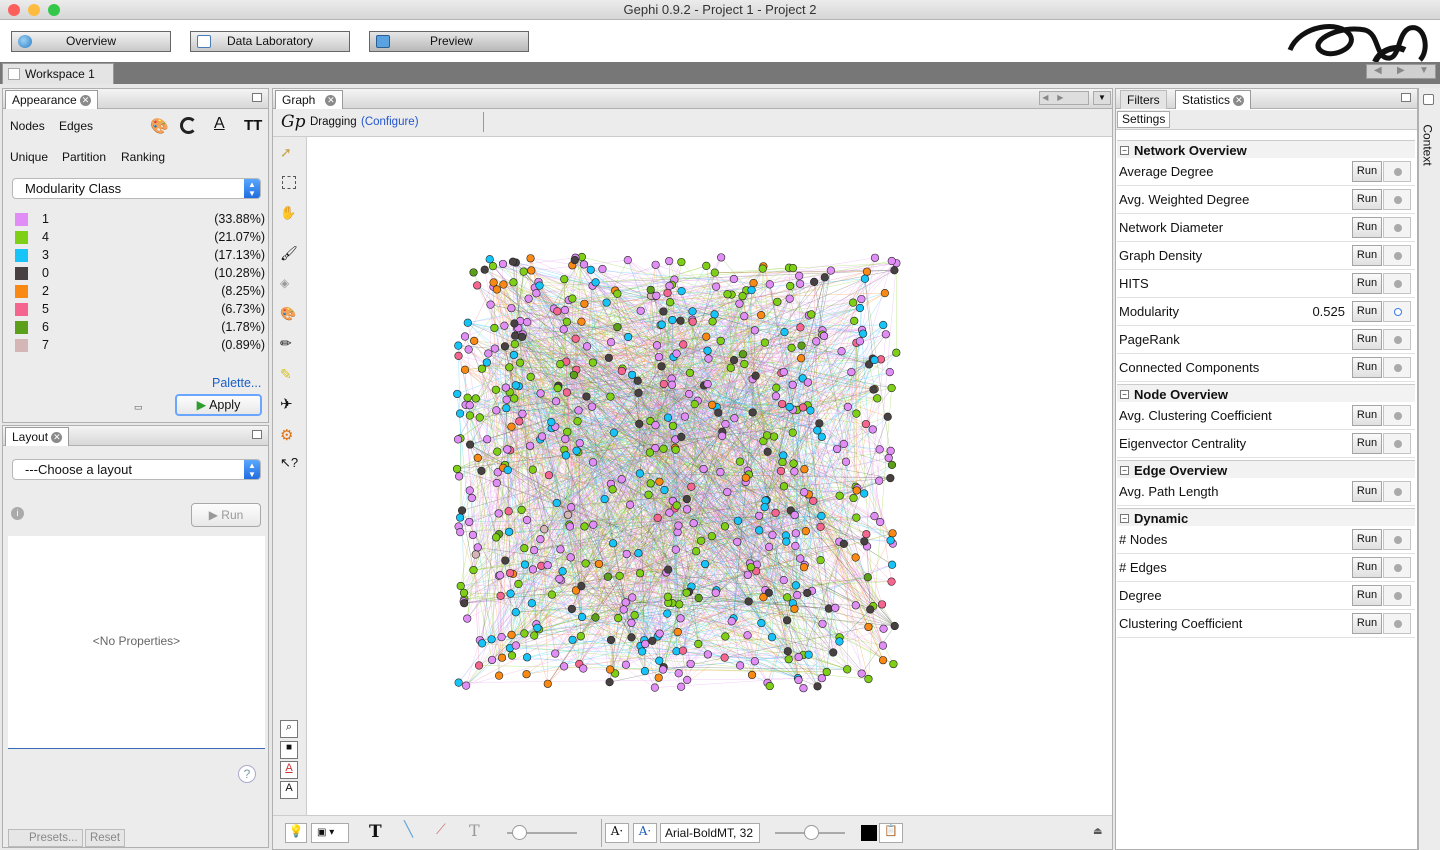  What do you see at coordinates (1213, 99) in the screenshot?
I see `tab-statistics: Statistics ✕` at bounding box center [1213, 99].